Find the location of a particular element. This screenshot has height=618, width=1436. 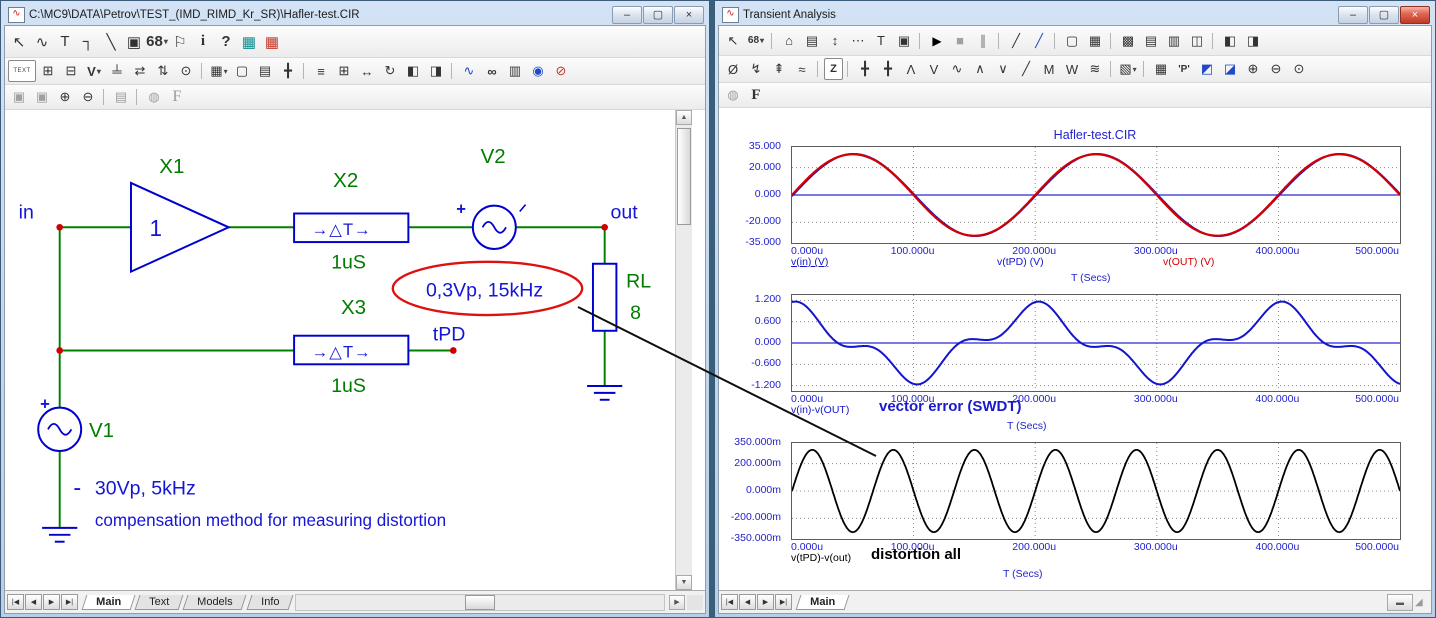

pin-names-icon: ⊟ is located at coordinates (71, 71).